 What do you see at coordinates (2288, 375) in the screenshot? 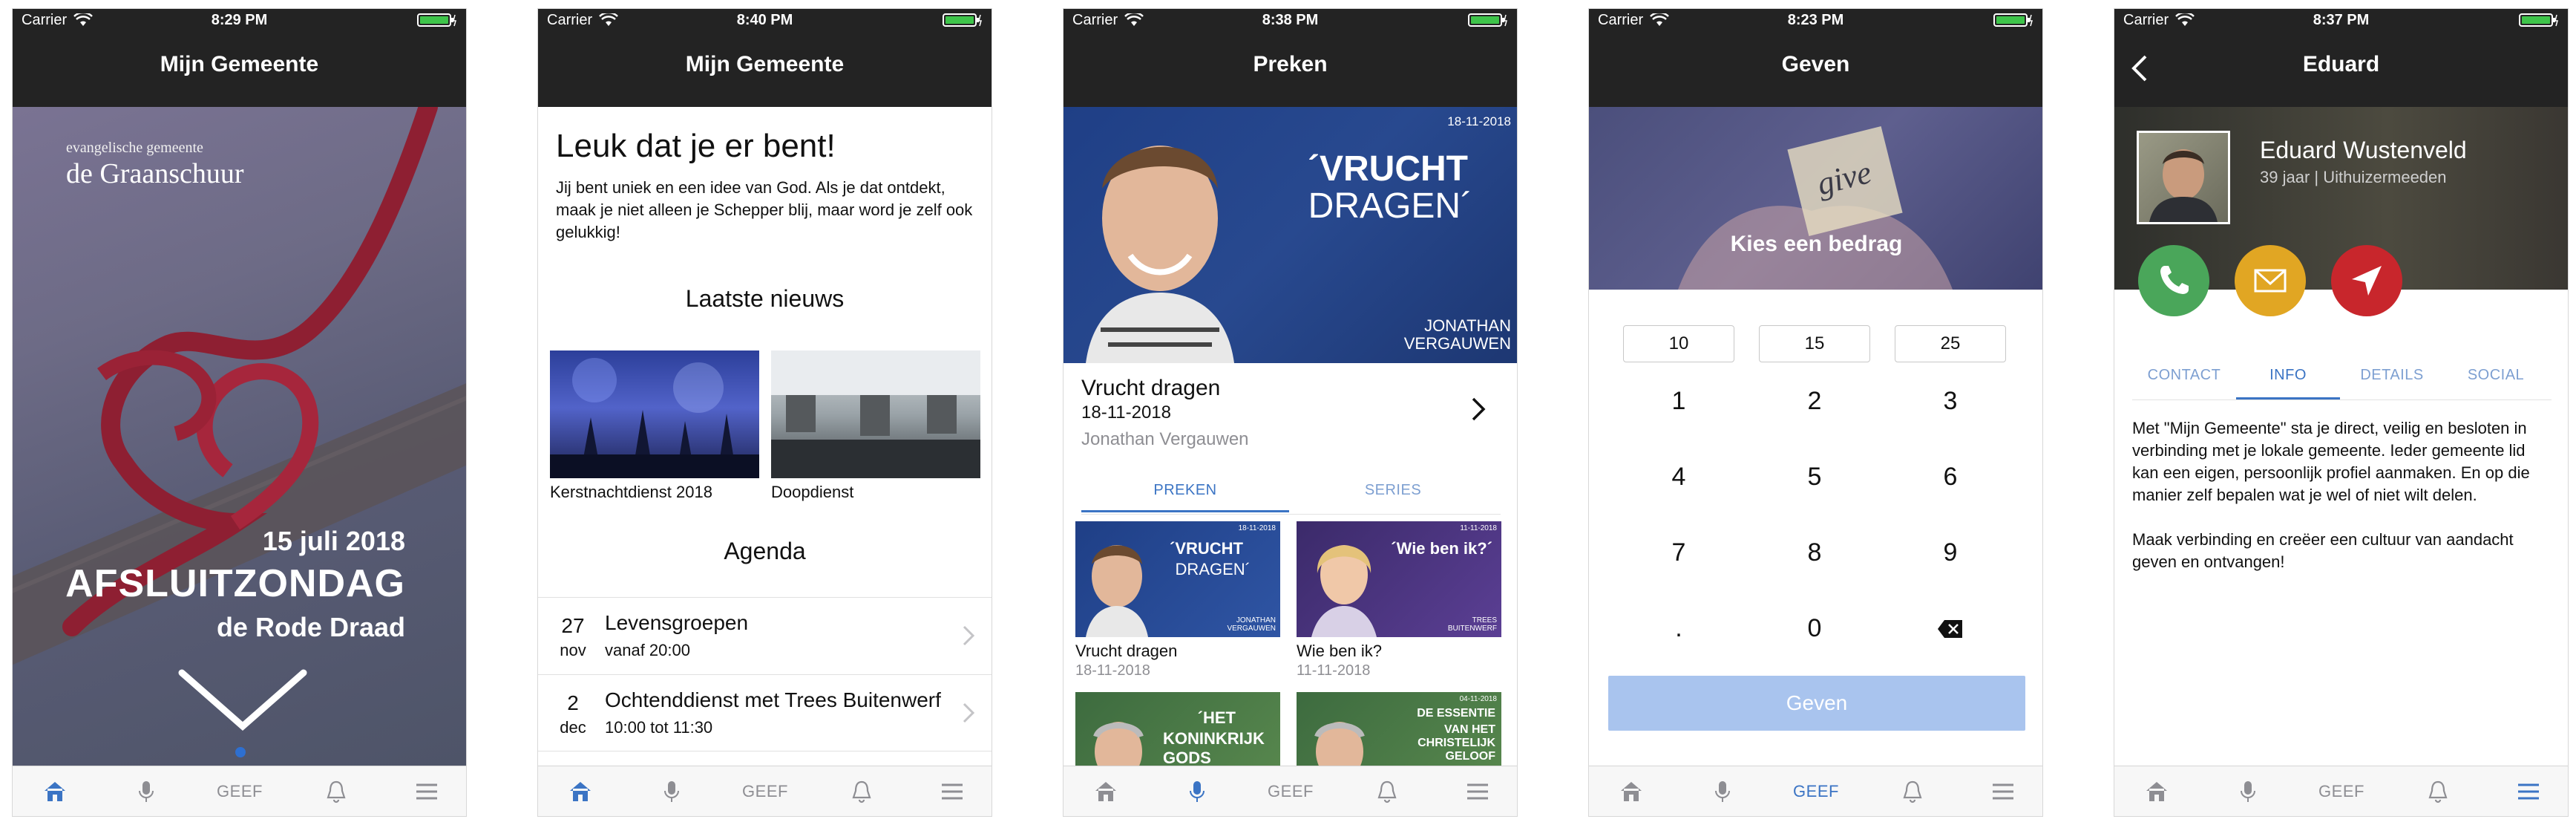
I see `tab-info: INFO` at bounding box center [2288, 375].